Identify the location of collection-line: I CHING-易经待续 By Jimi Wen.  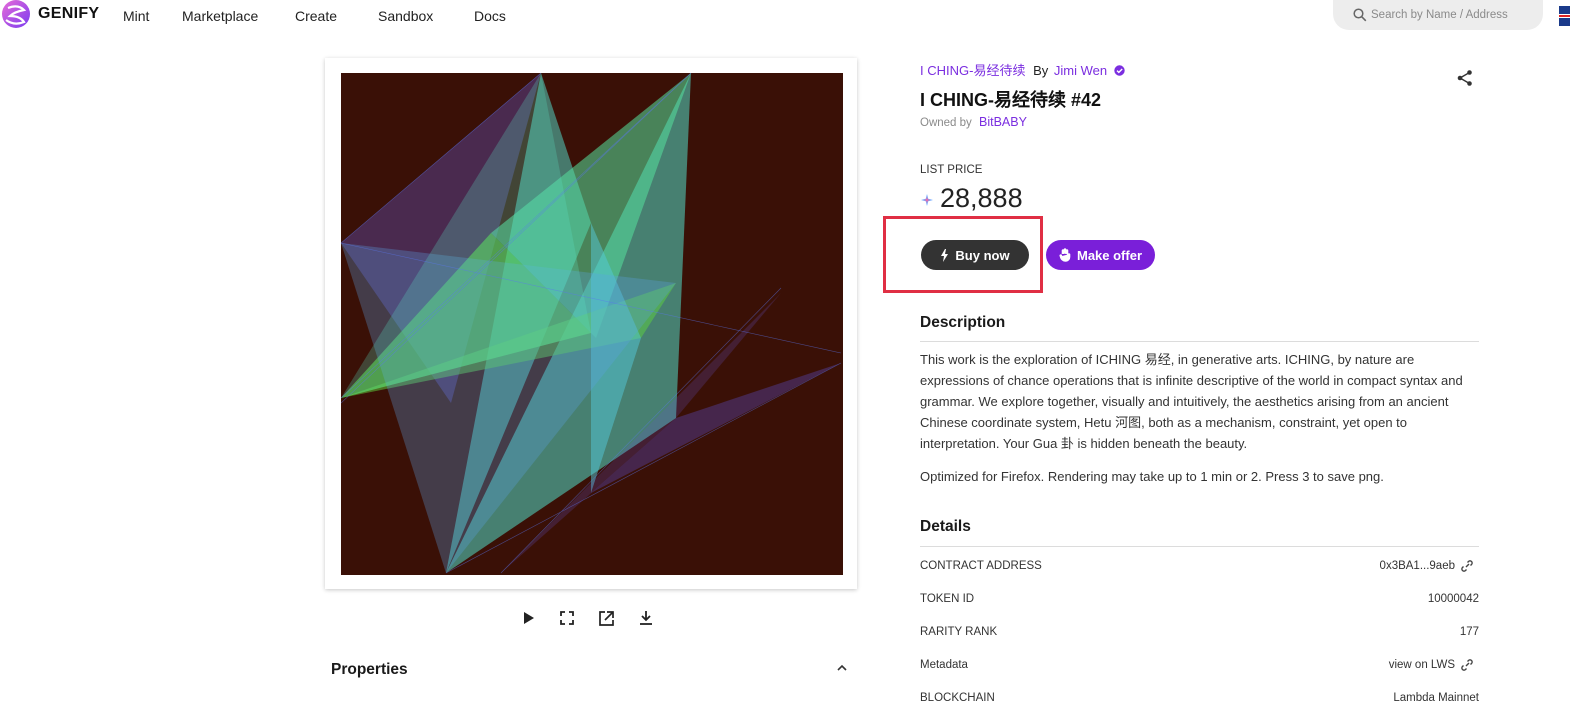
(1022, 69).